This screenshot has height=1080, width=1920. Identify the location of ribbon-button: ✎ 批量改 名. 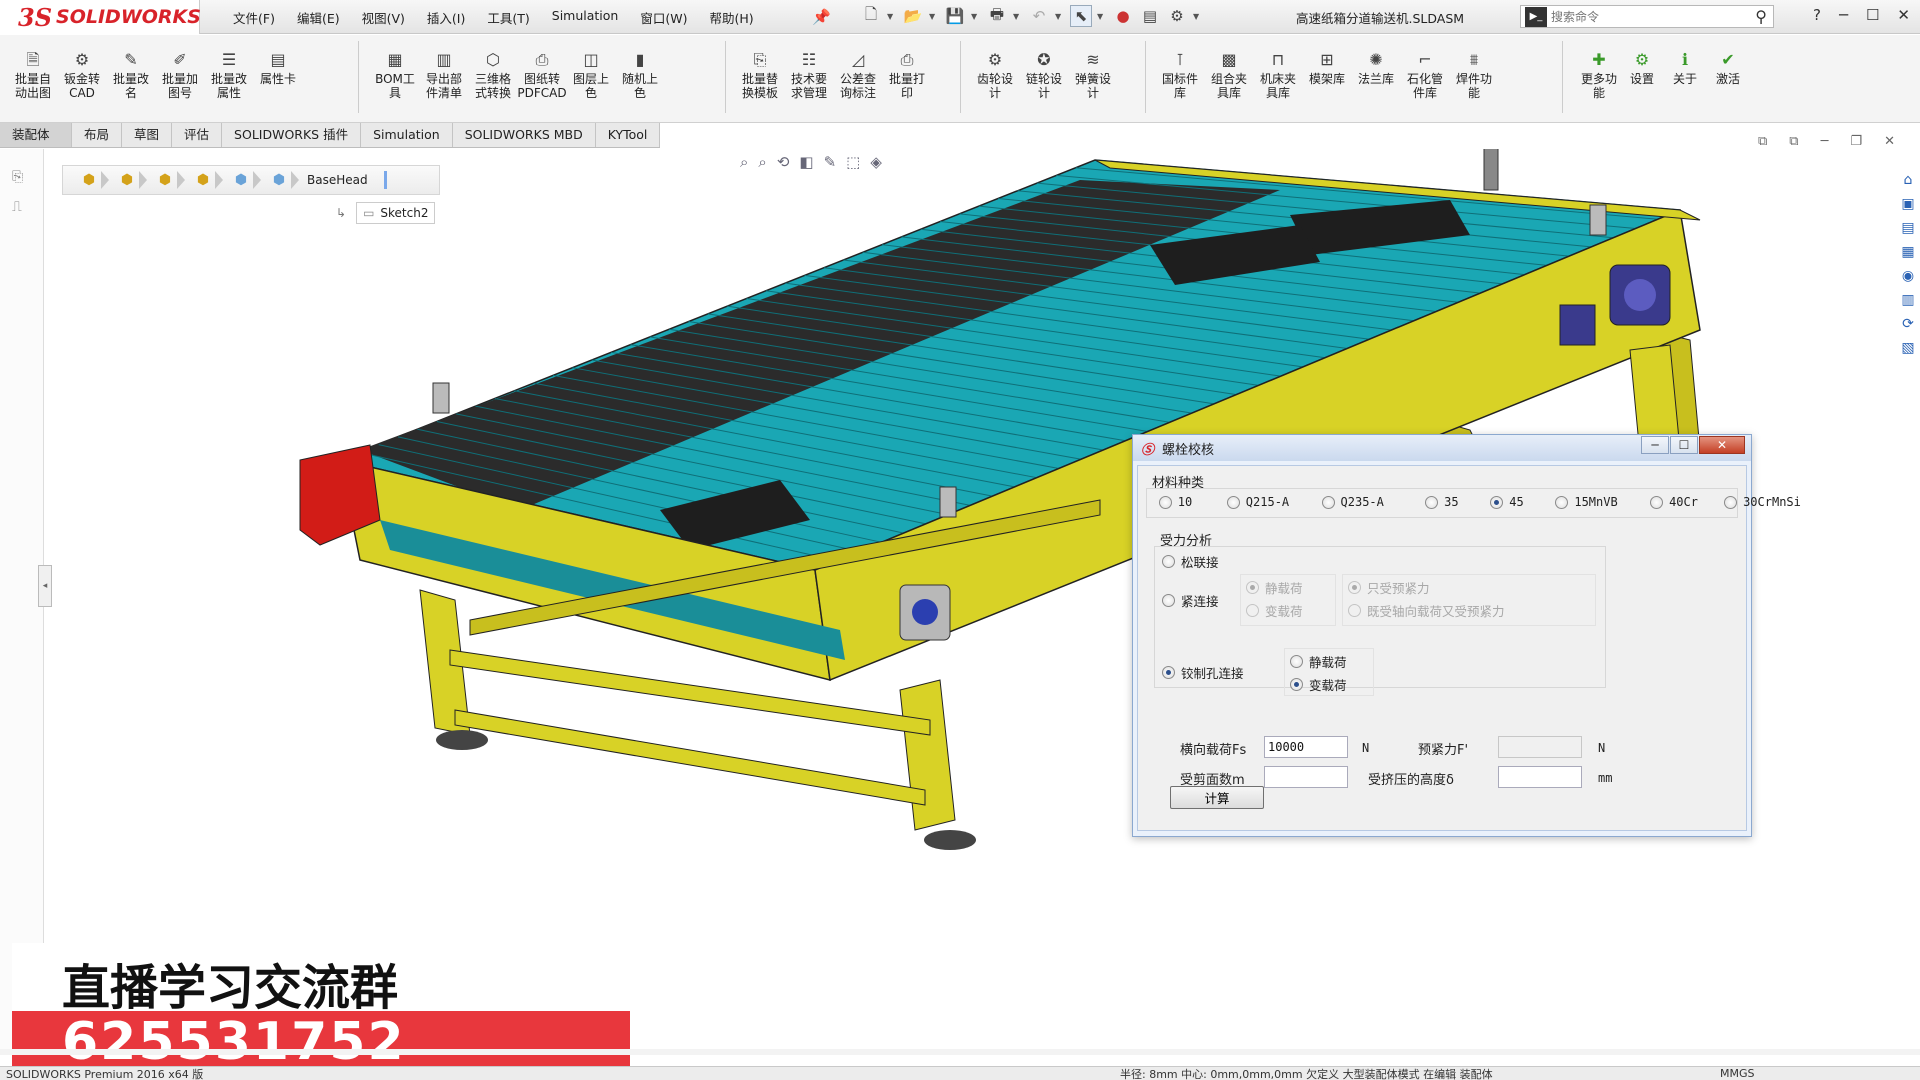
(131, 76).